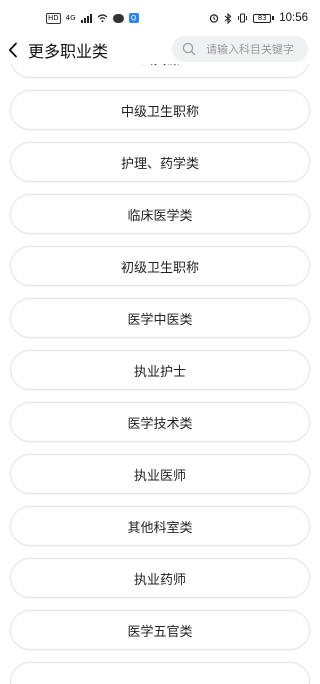 This screenshot has height=684, width=320. I want to click on search-app-icon: Q, so click(133, 18).